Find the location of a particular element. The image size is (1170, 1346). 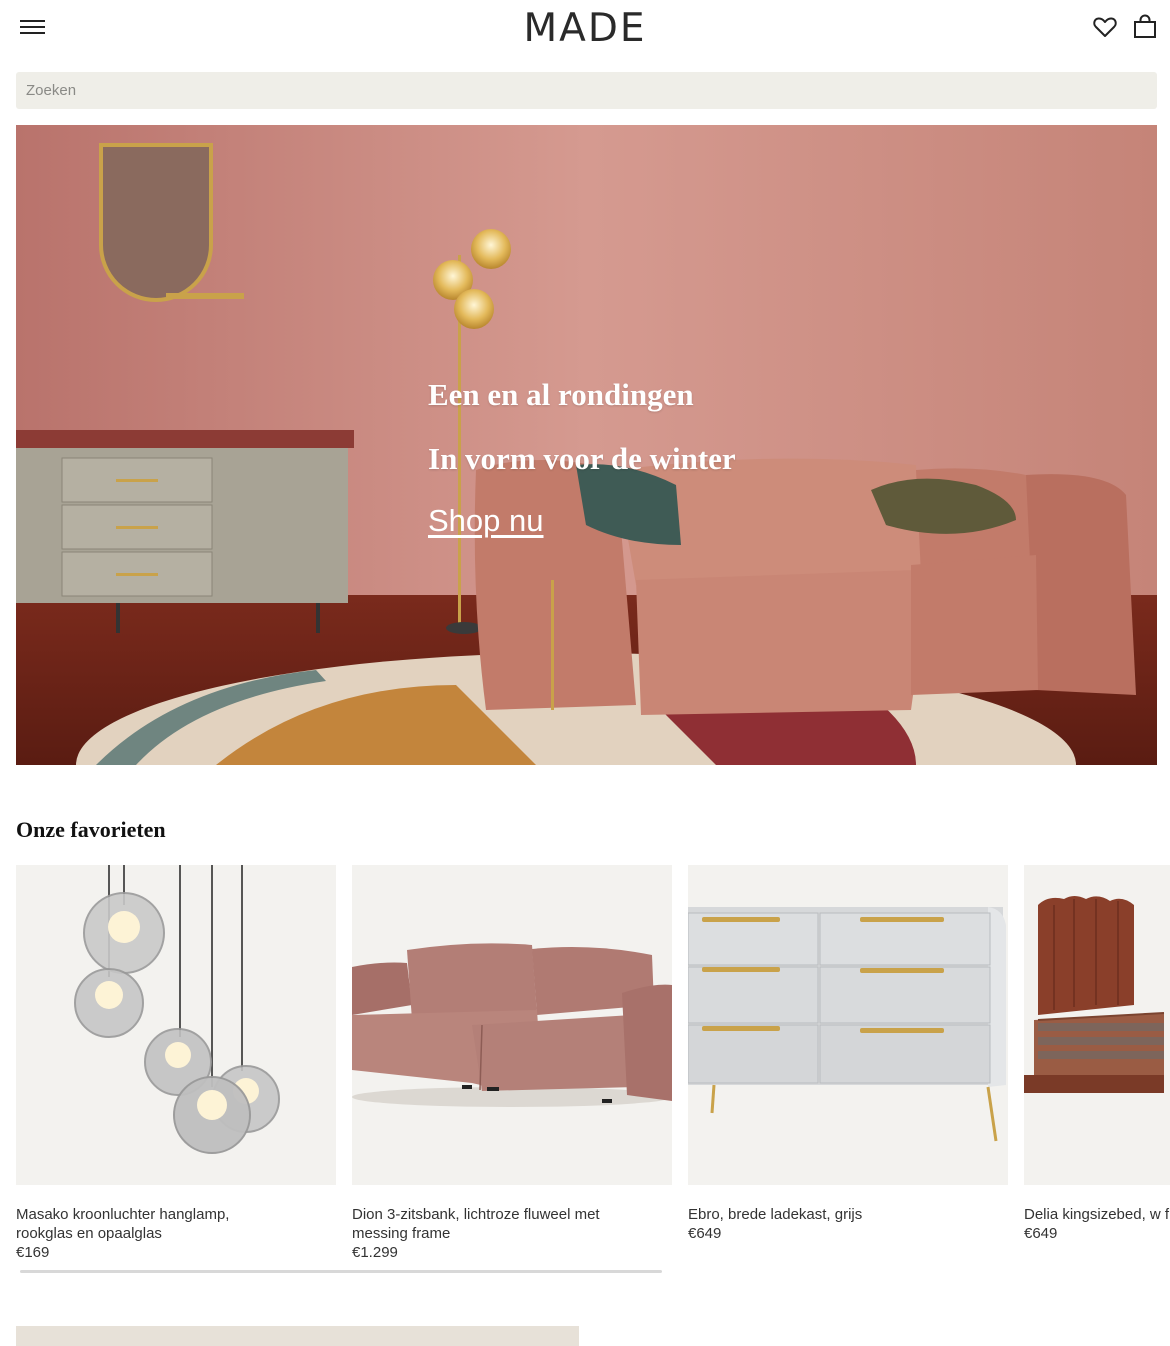

product-card: Ebro, brede ladekast, grijs €649 is located at coordinates (848, 1054).